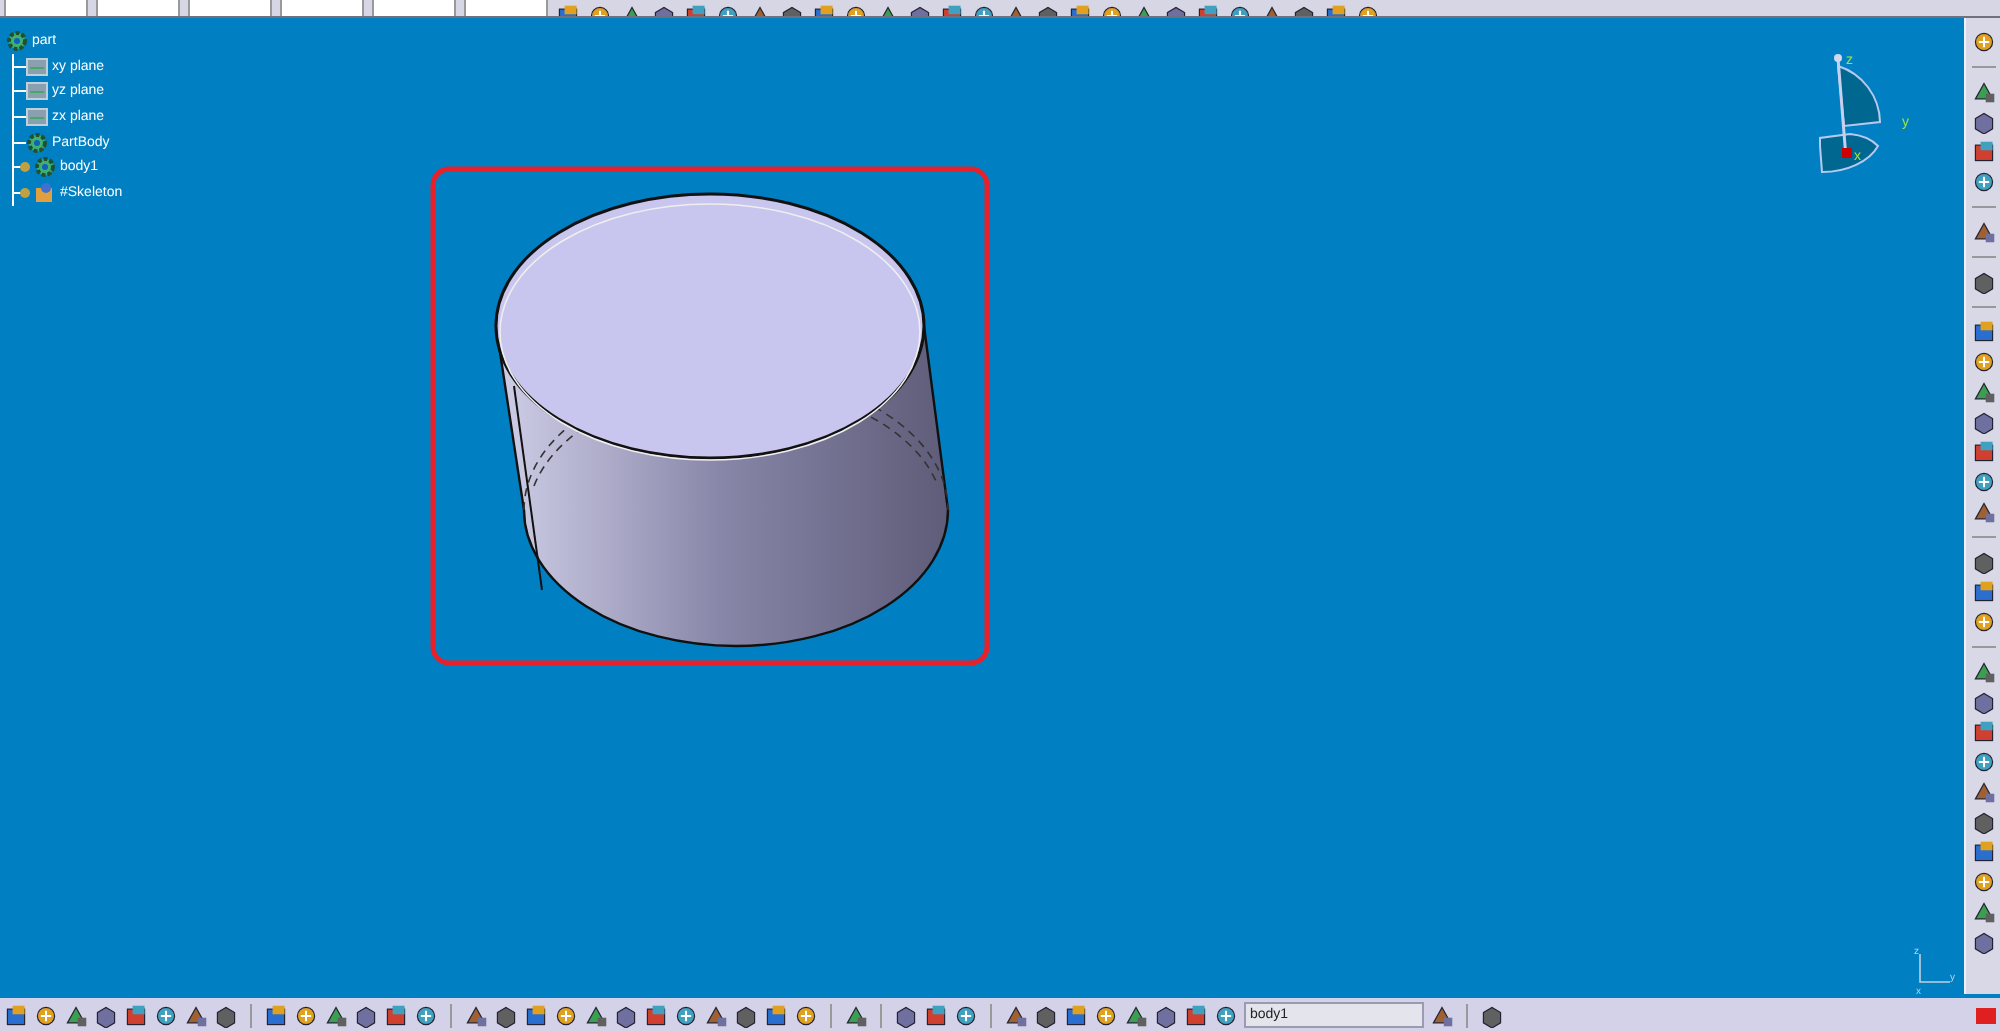  What do you see at coordinates (1850, 113) in the screenshot?
I see `compass-drawing` at bounding box center [1850, 113].